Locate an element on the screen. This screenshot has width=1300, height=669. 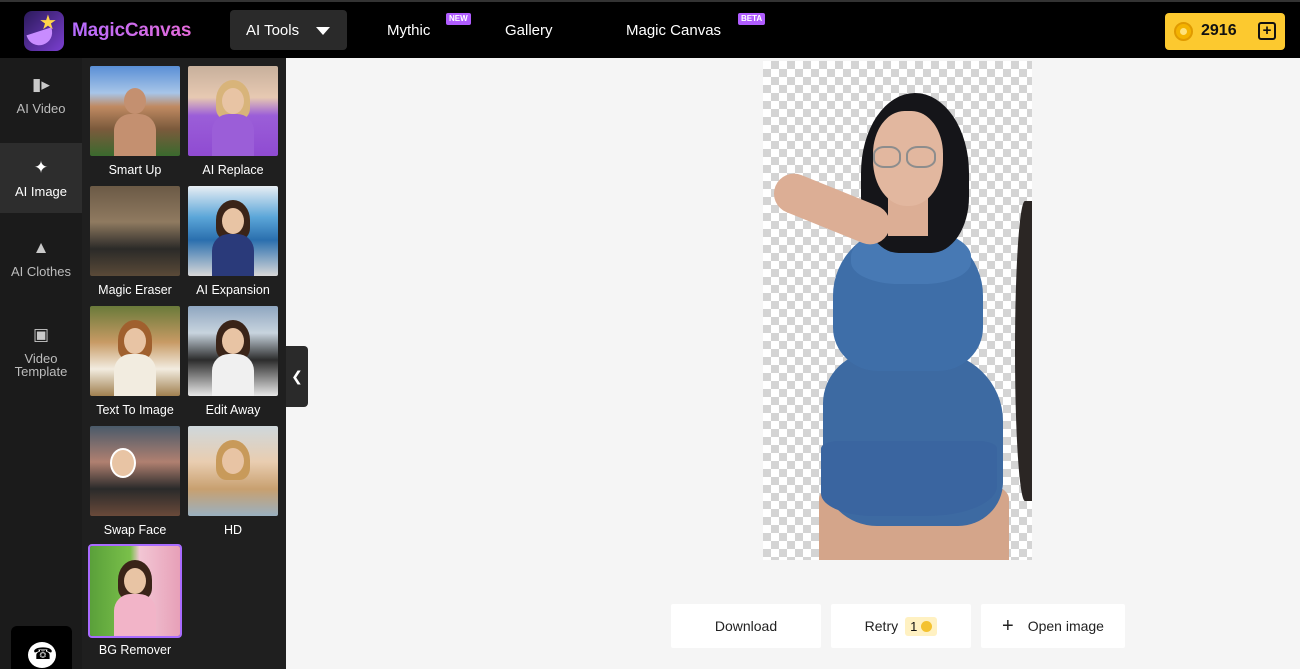
tool-label: Smart Up is located at coordinates (135, 170).